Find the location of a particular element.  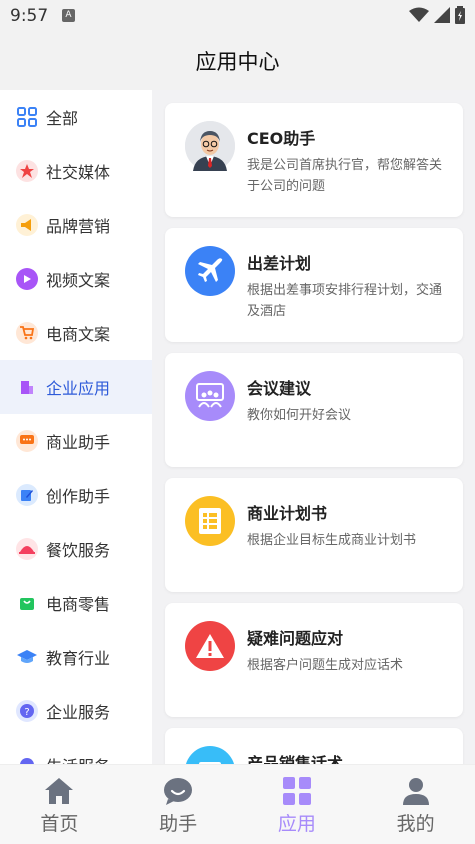

ceo-avatar-icon is located at coordinates (210, 146).